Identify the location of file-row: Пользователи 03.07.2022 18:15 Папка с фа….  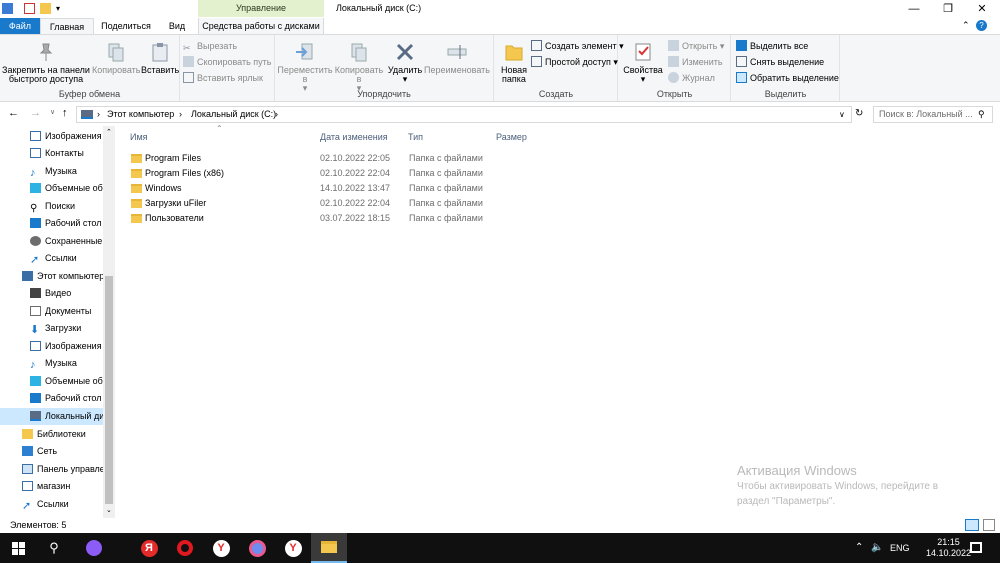
(328, 218).